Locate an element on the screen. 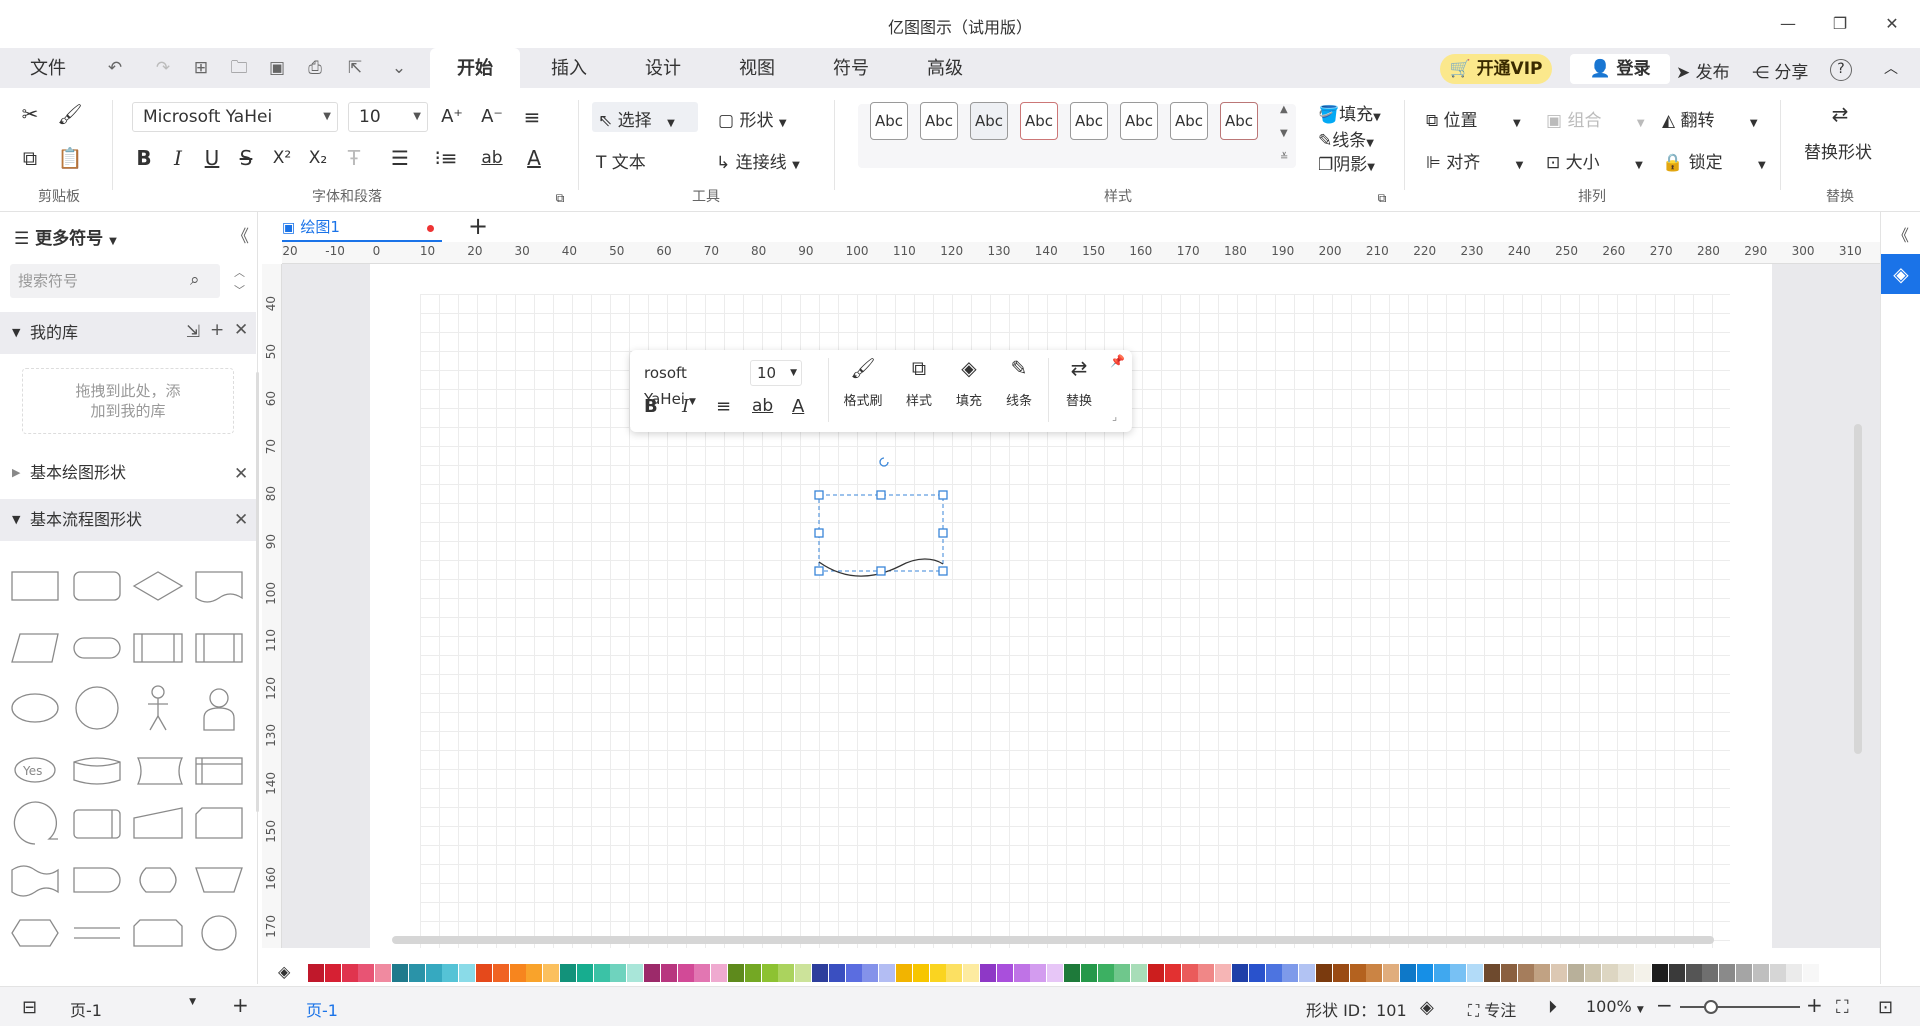  data-shape-icon is located at coordinates (35, 648).